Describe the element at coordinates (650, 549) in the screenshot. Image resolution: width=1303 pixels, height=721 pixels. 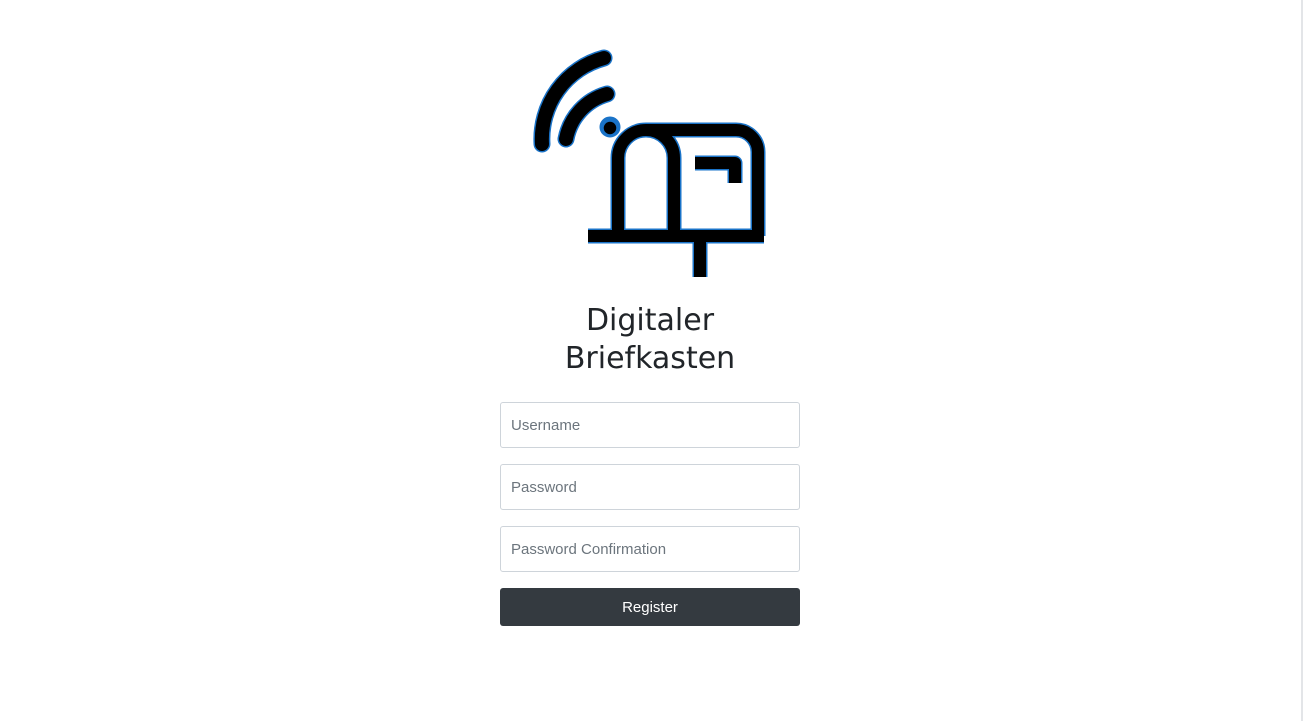
I see `password-confirmation-input` at that location.